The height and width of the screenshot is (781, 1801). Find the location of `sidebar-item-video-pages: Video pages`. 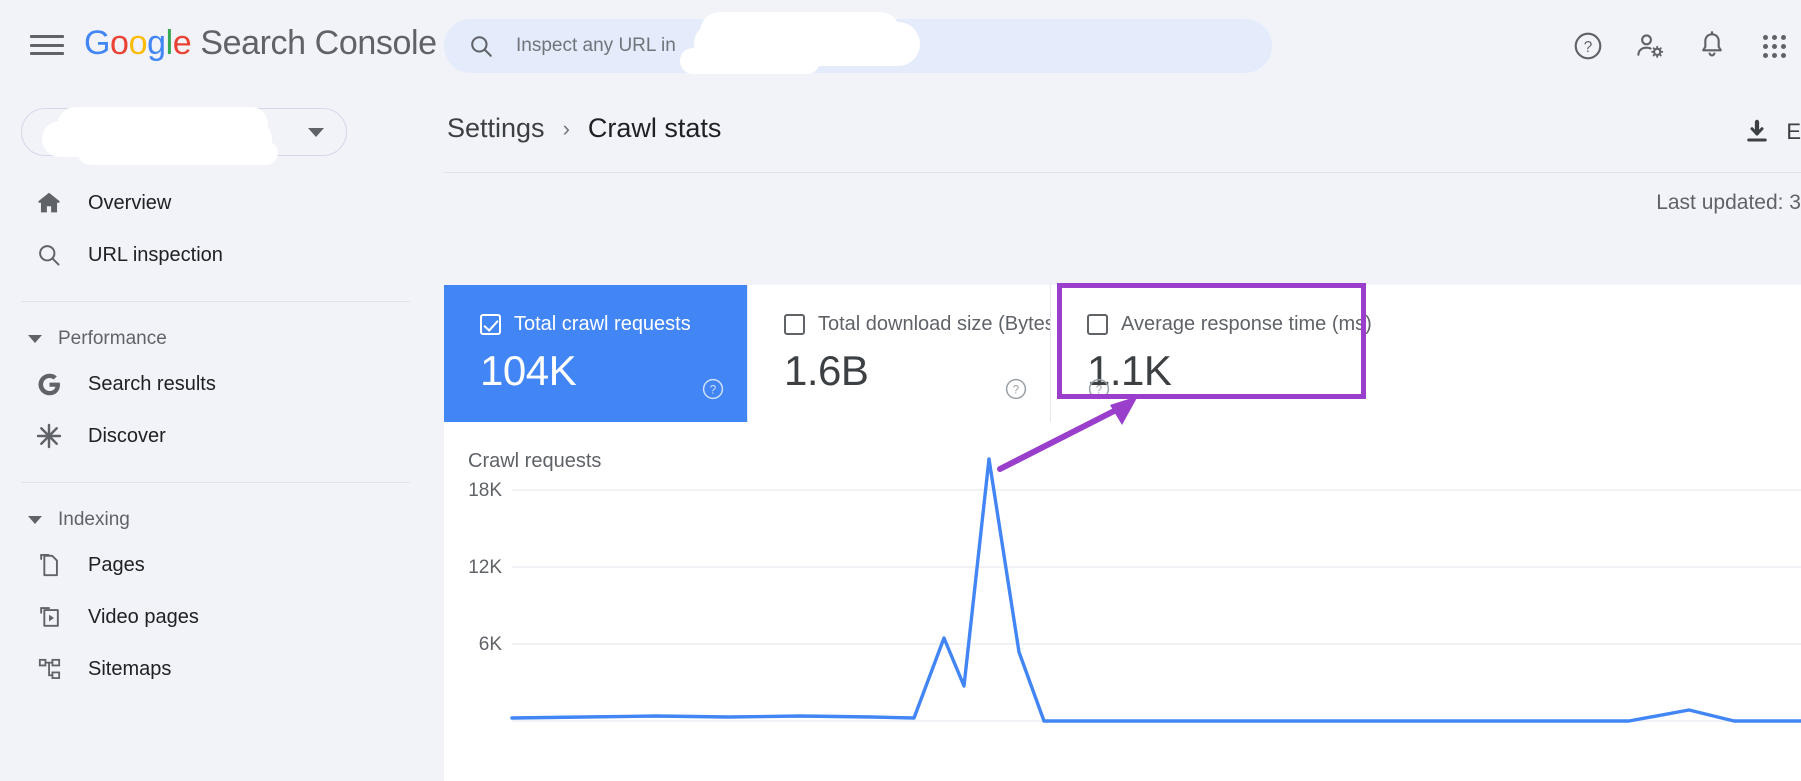

sidebar-item-video-pages: Video pages is located at coordinates (220, 617).